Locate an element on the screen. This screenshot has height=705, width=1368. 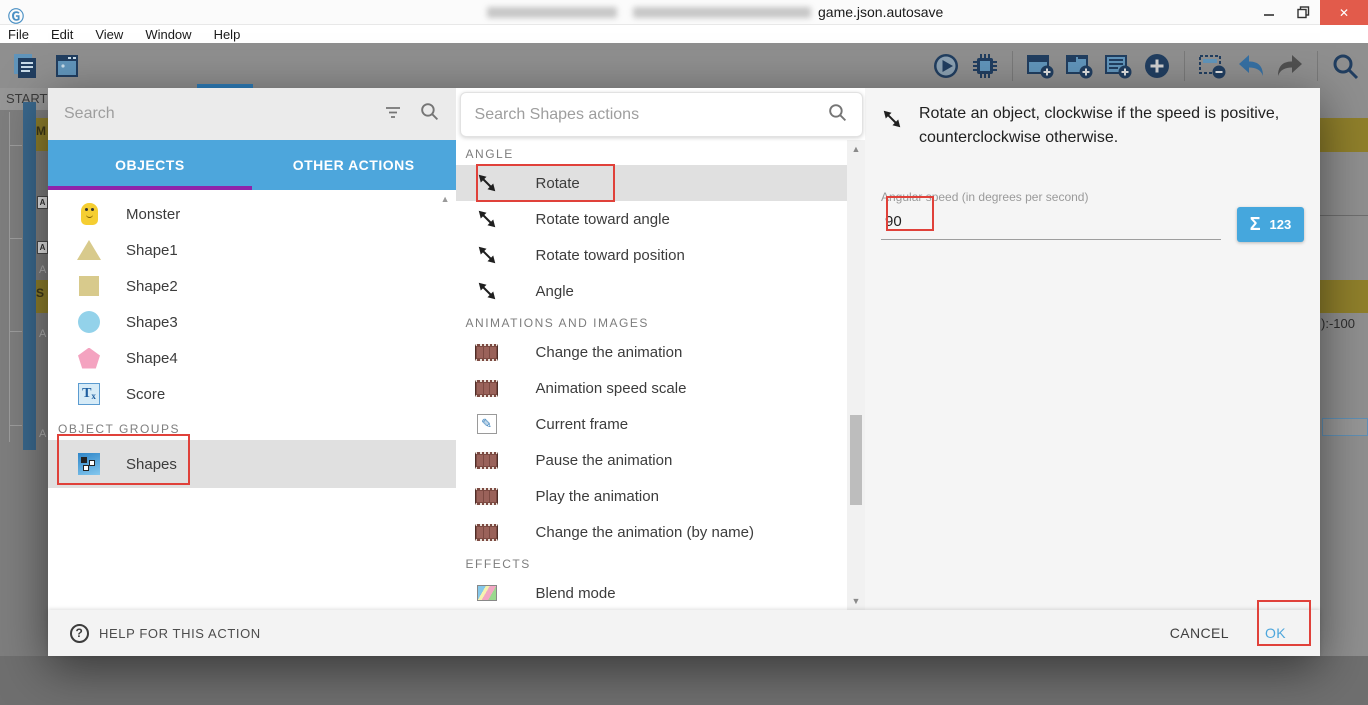
toolbar-add-subevent-icon is located at coordinates (1079, 66).